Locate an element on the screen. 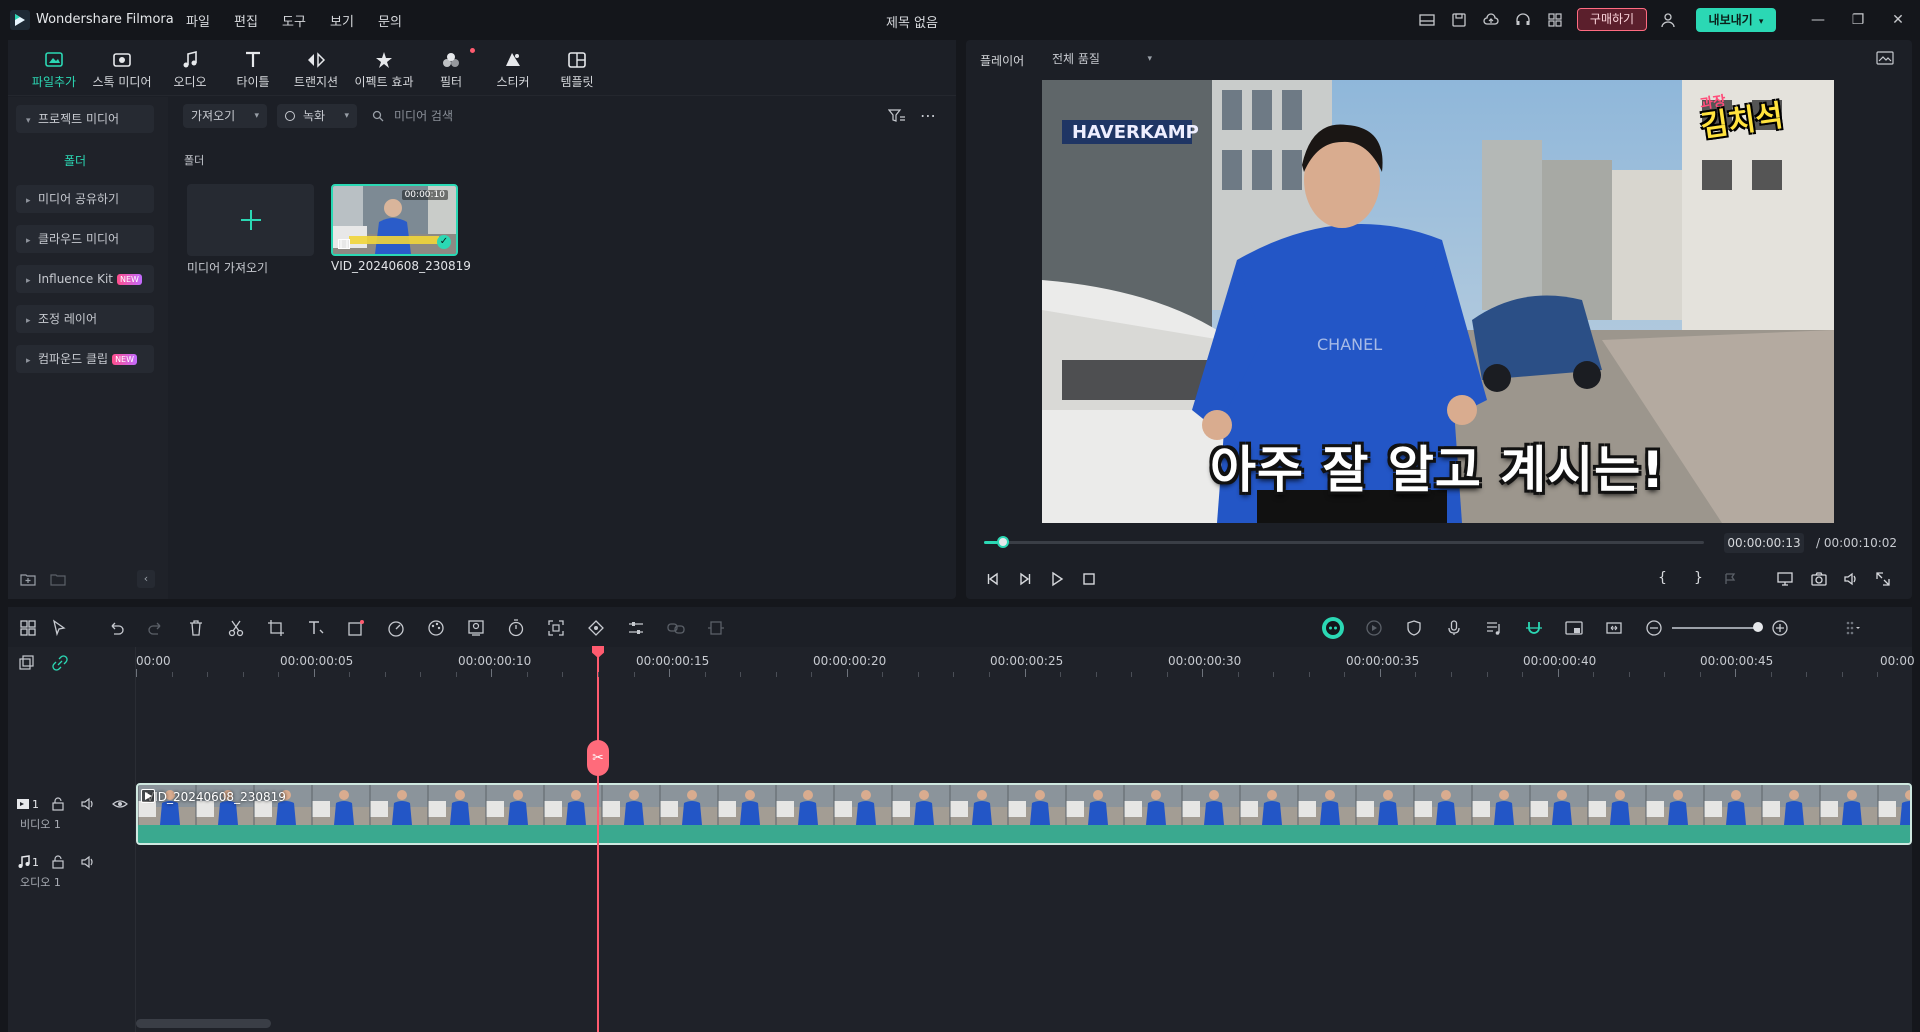  timer-icon is located at coordinates (516, 628).